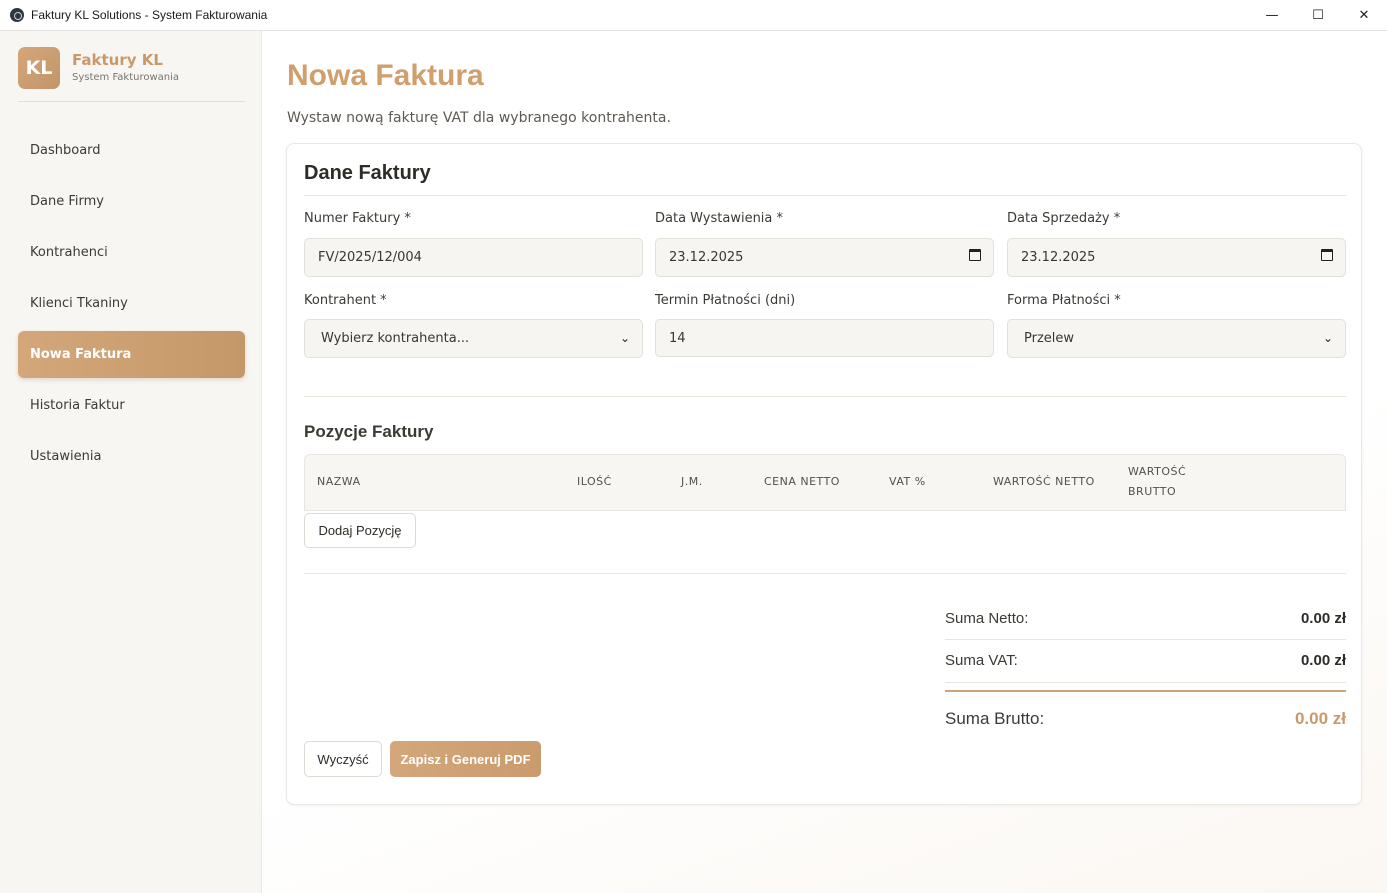  I want to click on payment-term-label: Termin Płatności (dni), so click(725, 300).